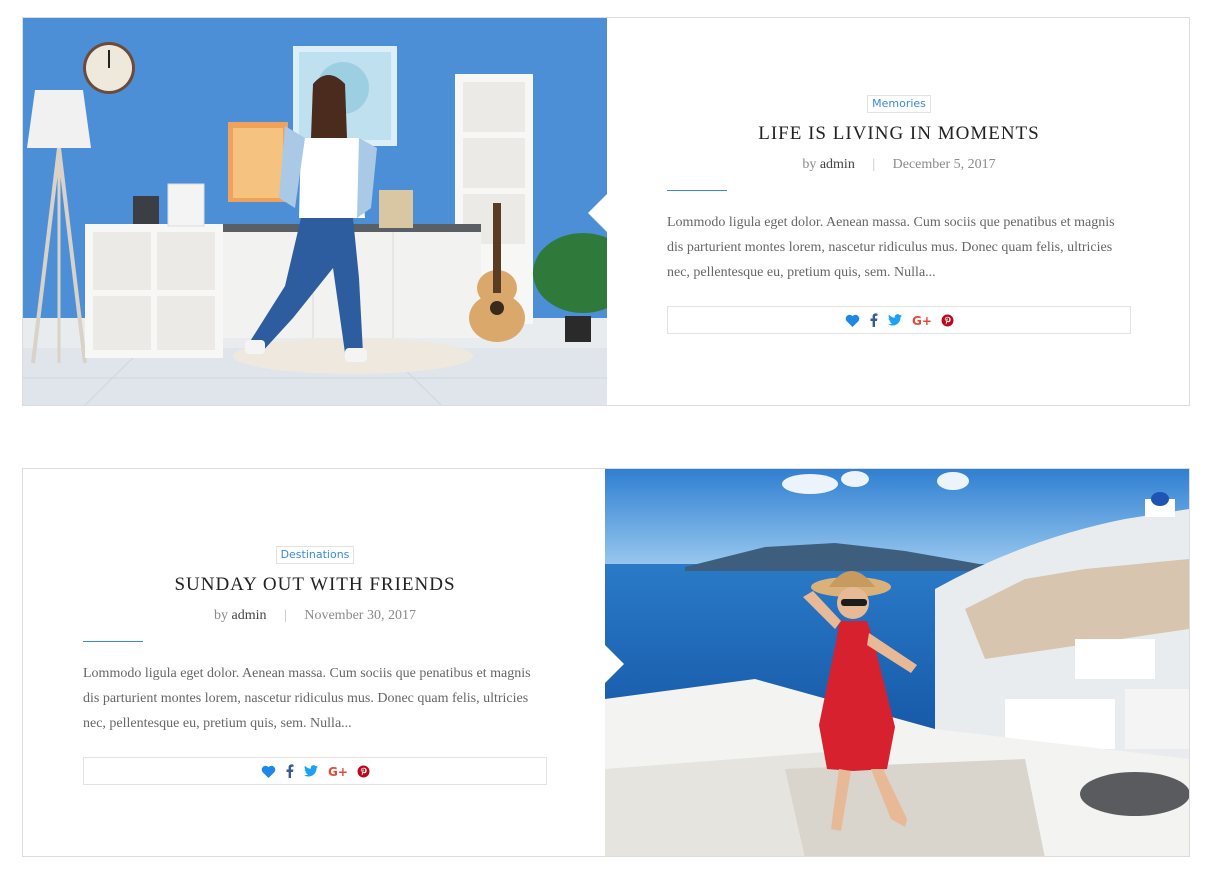 The height and width of the screenshot is (875, 1216). What do you see at coordinates (899, 104) in the screenshot?
I see `category-tag: Memories` at bounding box center [899, 104].